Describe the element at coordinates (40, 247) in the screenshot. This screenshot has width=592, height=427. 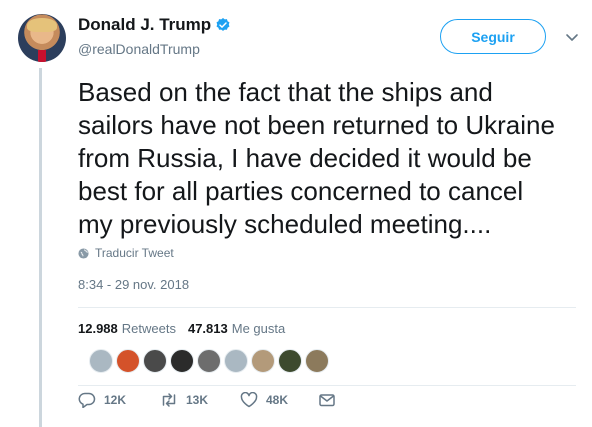
I see `thread-line` at that location.